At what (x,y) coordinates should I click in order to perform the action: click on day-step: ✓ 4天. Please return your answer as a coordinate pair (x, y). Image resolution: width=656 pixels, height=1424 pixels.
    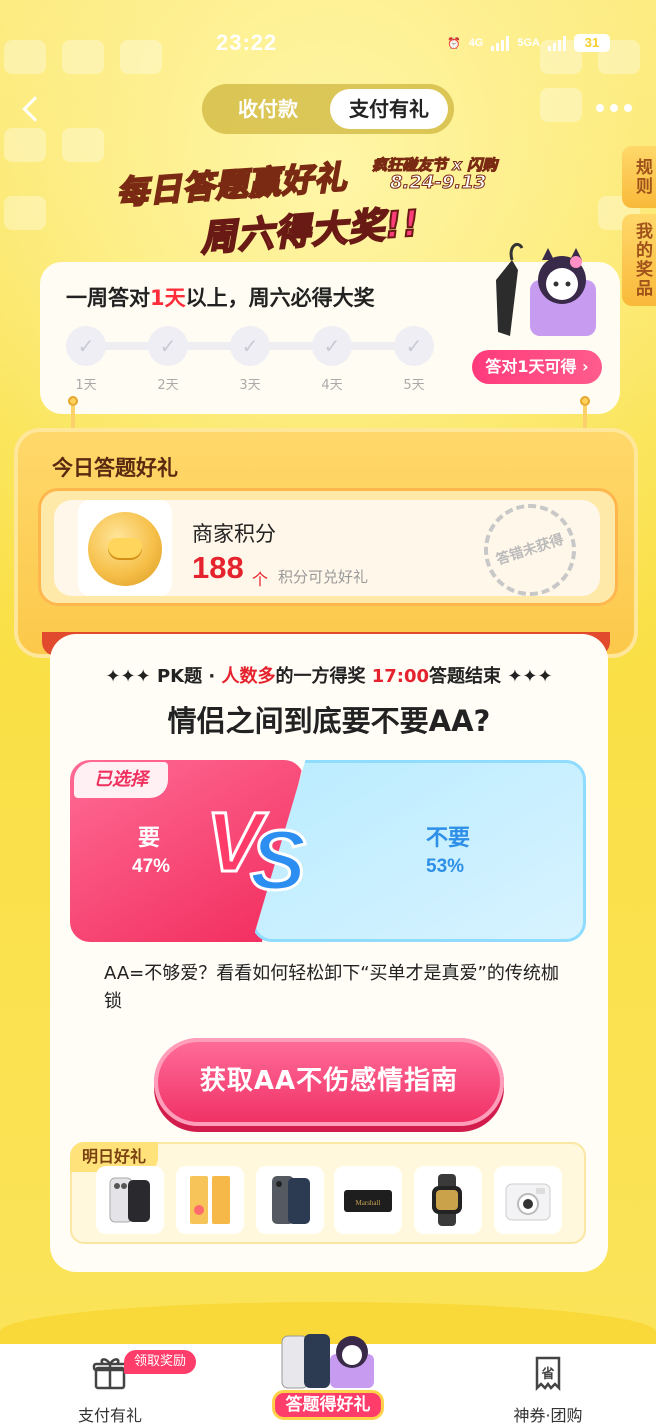
    Looking at the image, I should click on (332, 359).